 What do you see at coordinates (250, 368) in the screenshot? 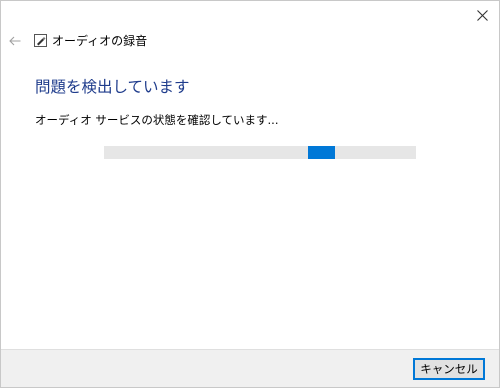
I see `footer-bar: キャンセル` at bounding box center [250, 368].